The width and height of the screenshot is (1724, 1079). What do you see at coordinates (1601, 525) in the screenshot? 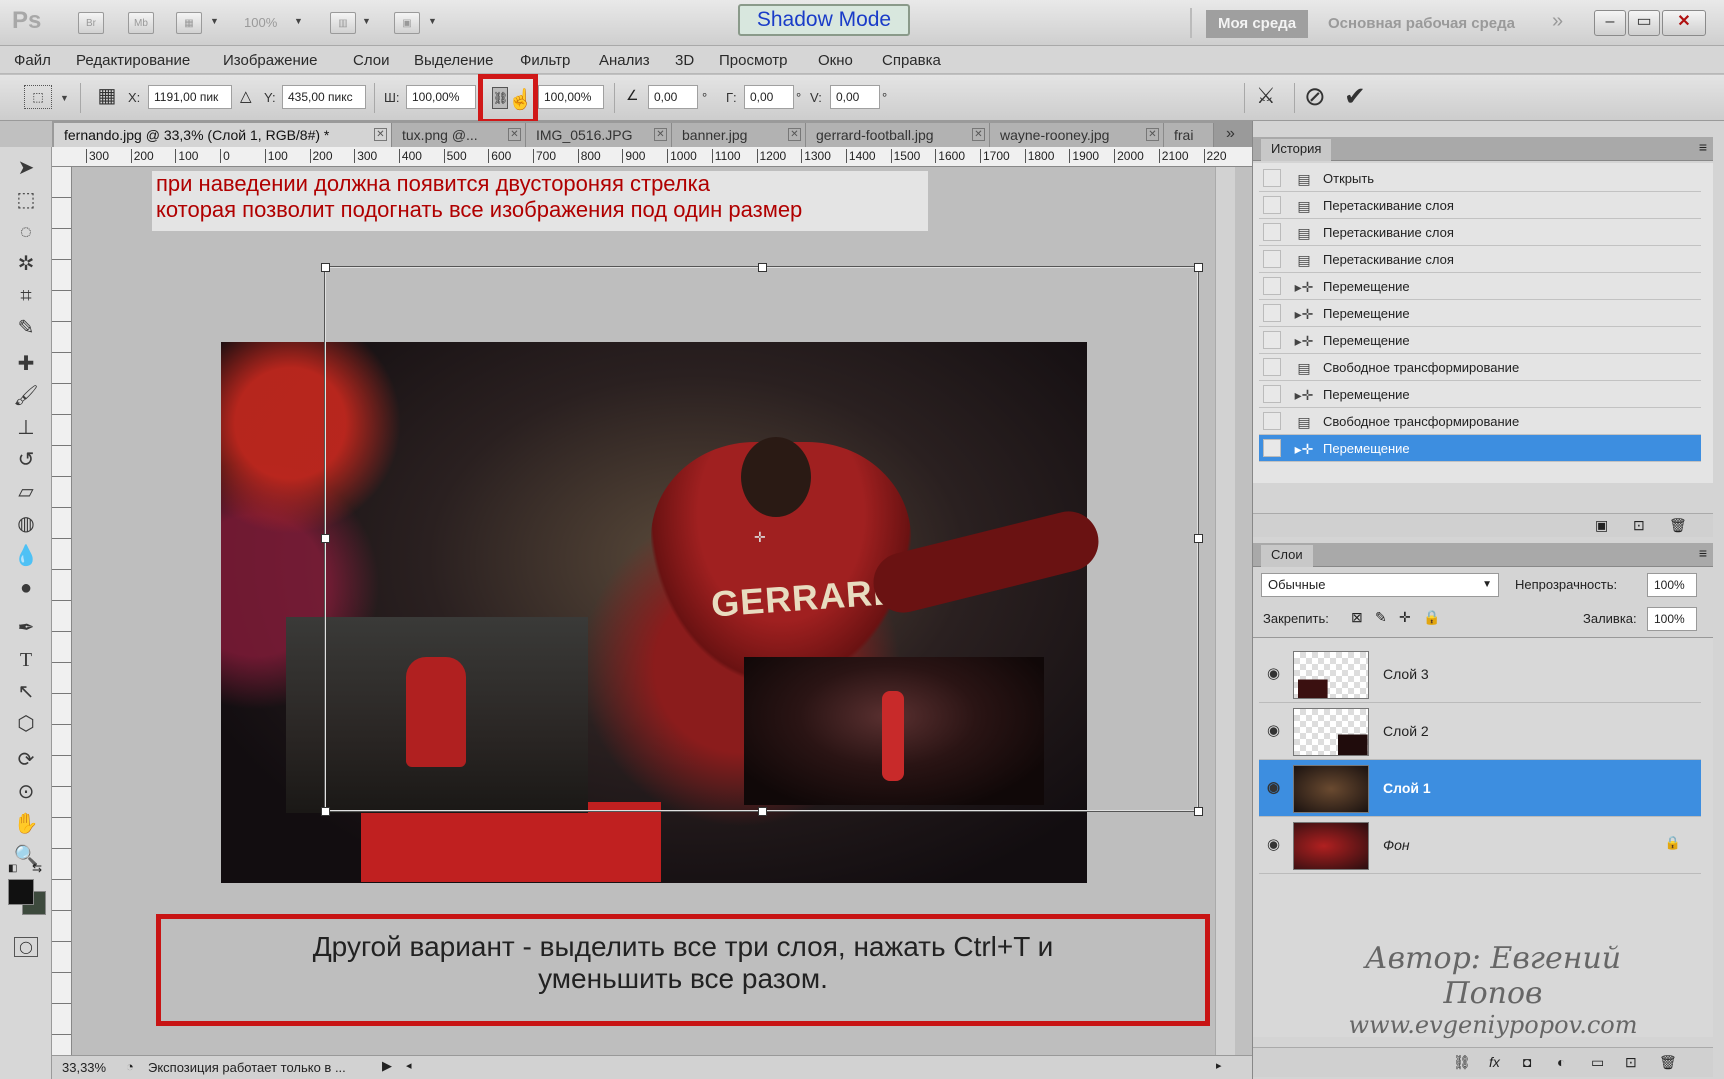
I see `new-document-icon: ▣` at bounding box center [1601, 525].